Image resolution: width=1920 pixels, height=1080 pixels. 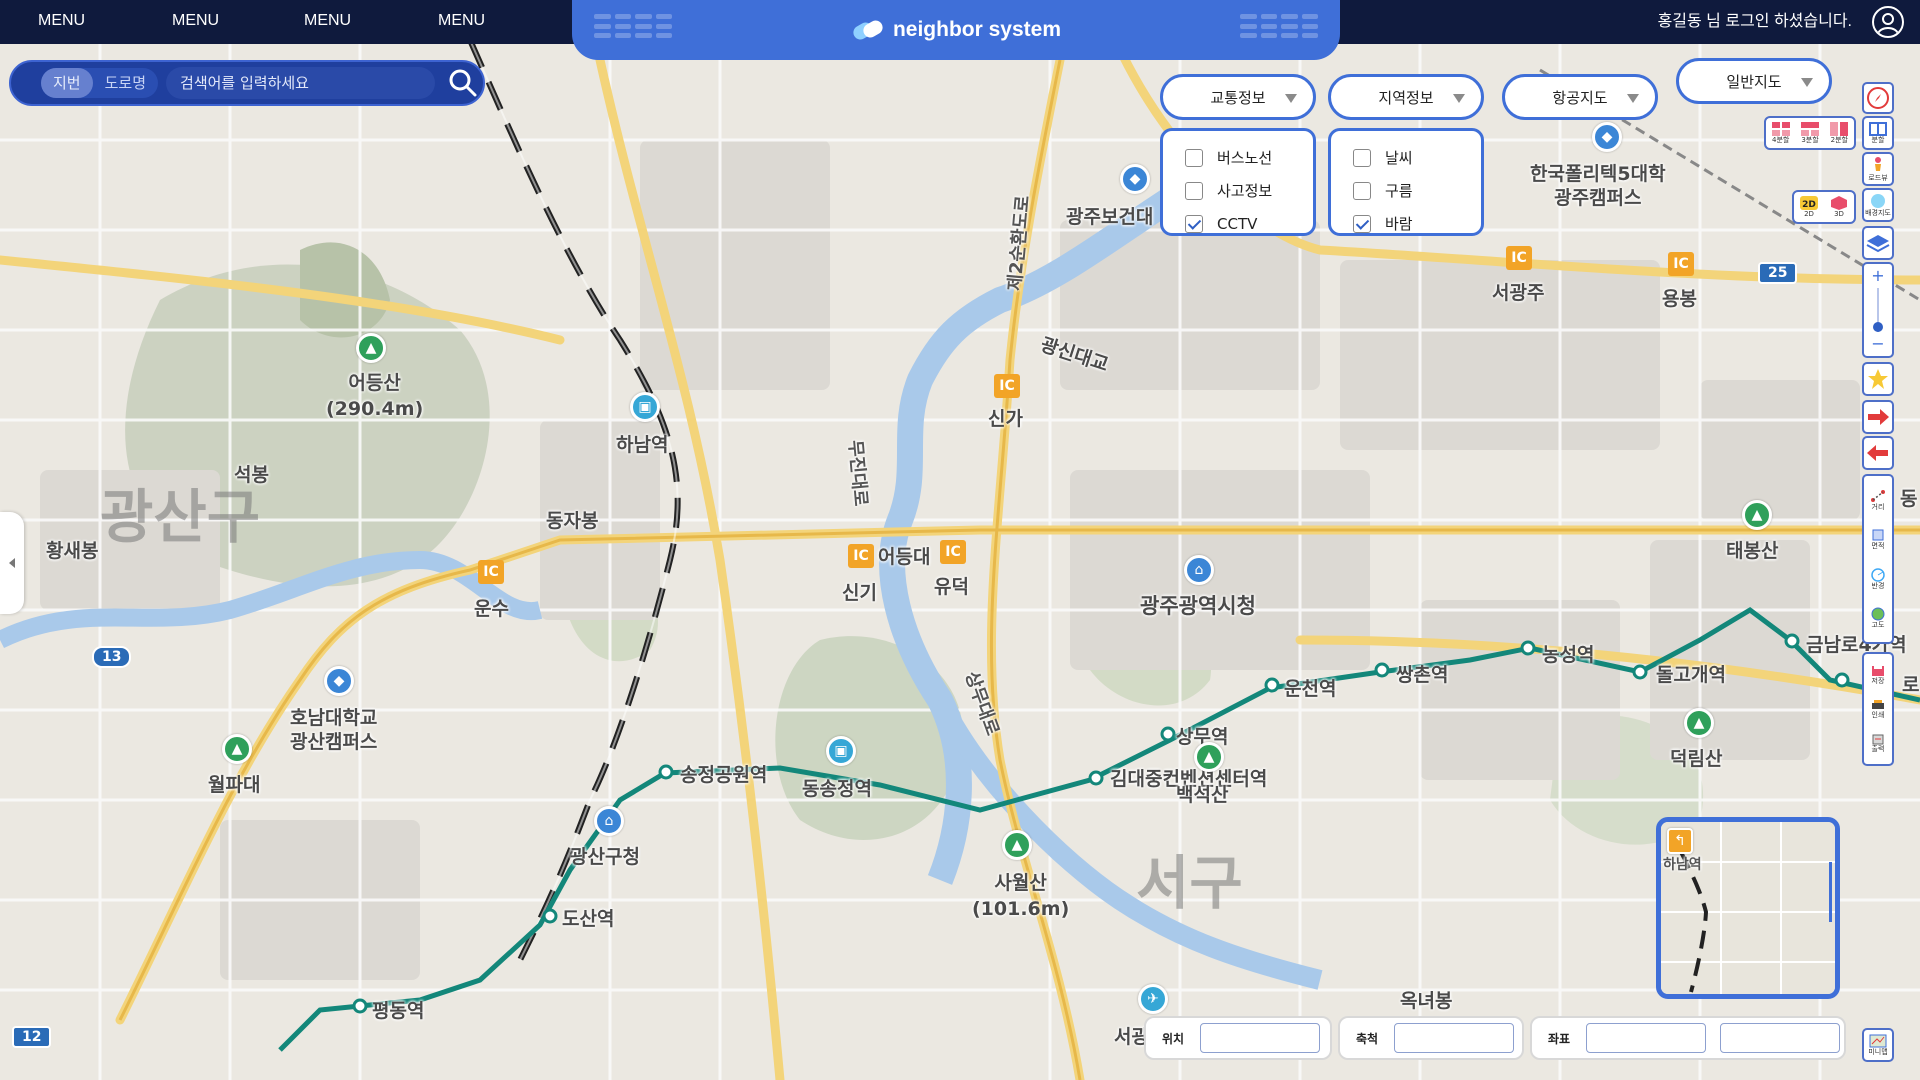 What do you see at coordinates (1877, 344) in the screenshot?
I see `zoom-out-icon: −` at bounding box center [1877, 344].